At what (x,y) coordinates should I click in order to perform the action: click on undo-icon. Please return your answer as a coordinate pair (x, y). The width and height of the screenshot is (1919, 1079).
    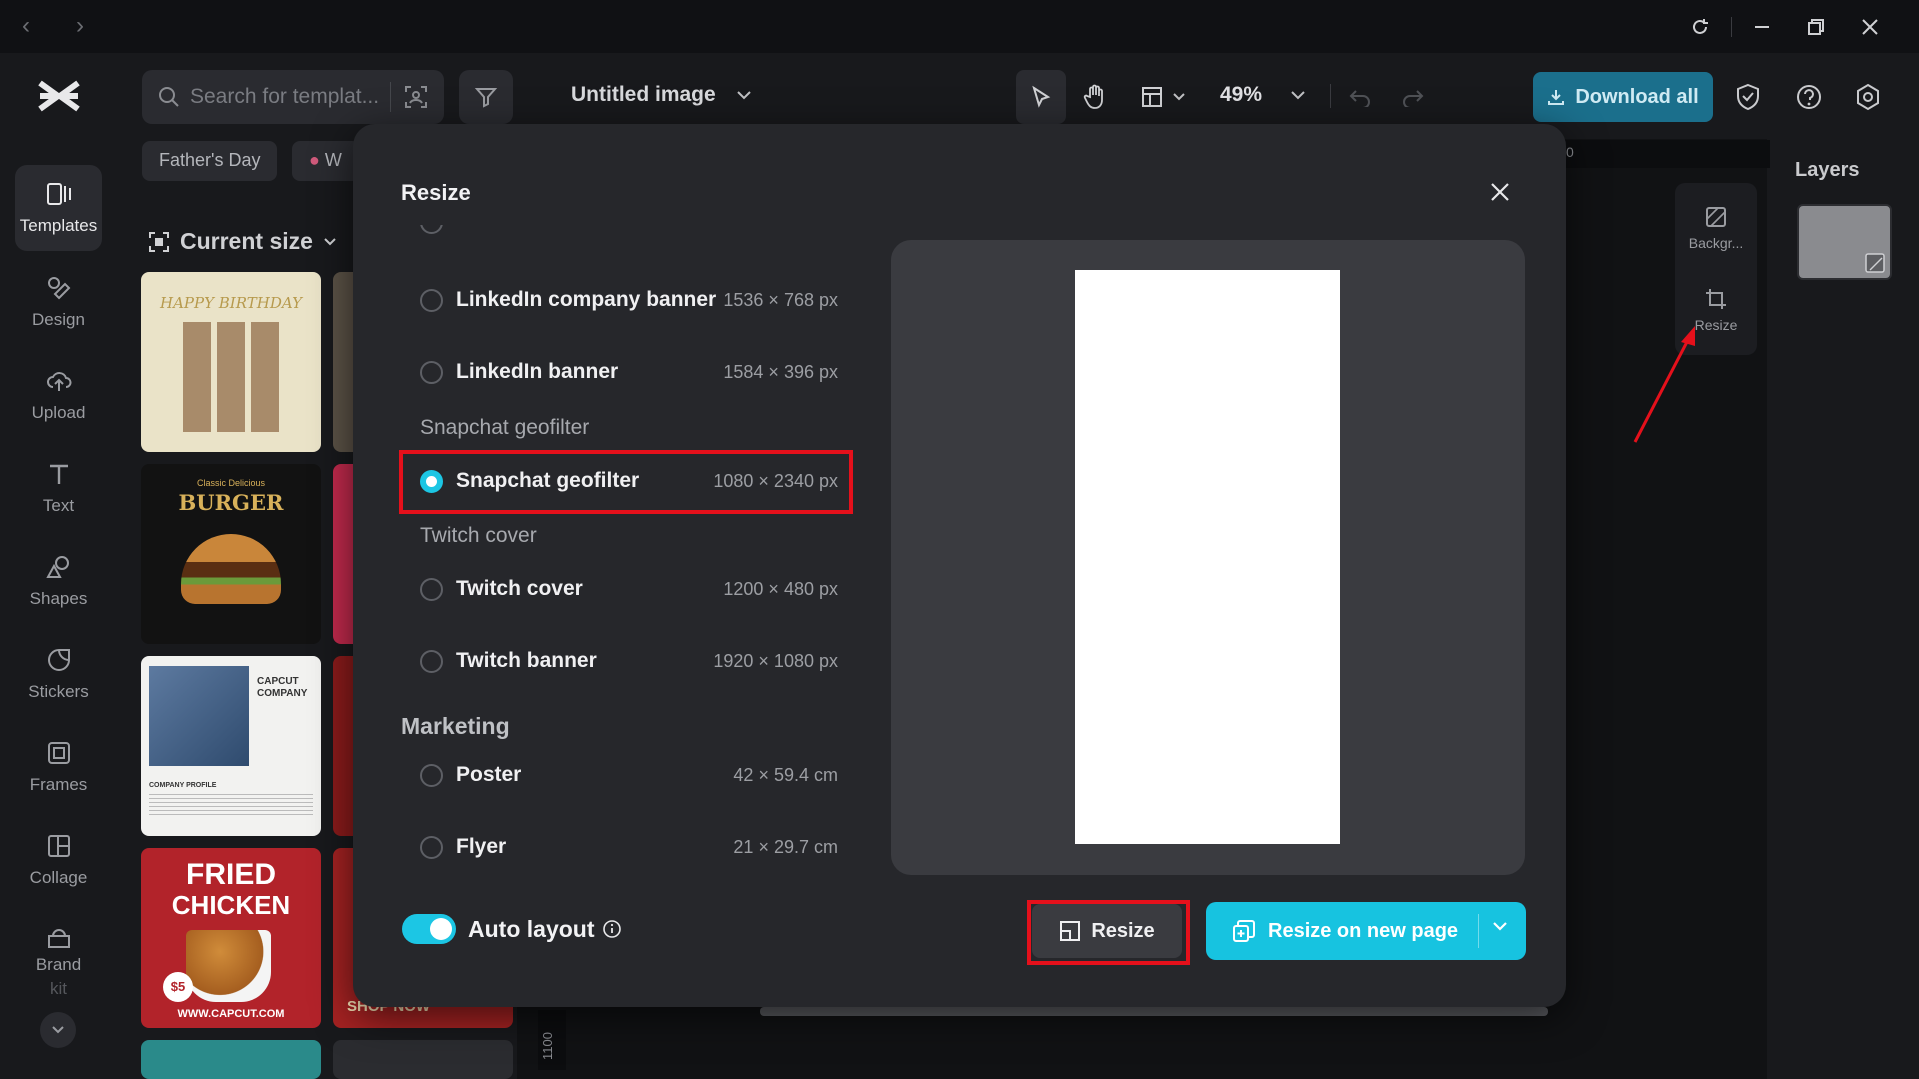
    Looking at the image, I should click on (1359, 98).